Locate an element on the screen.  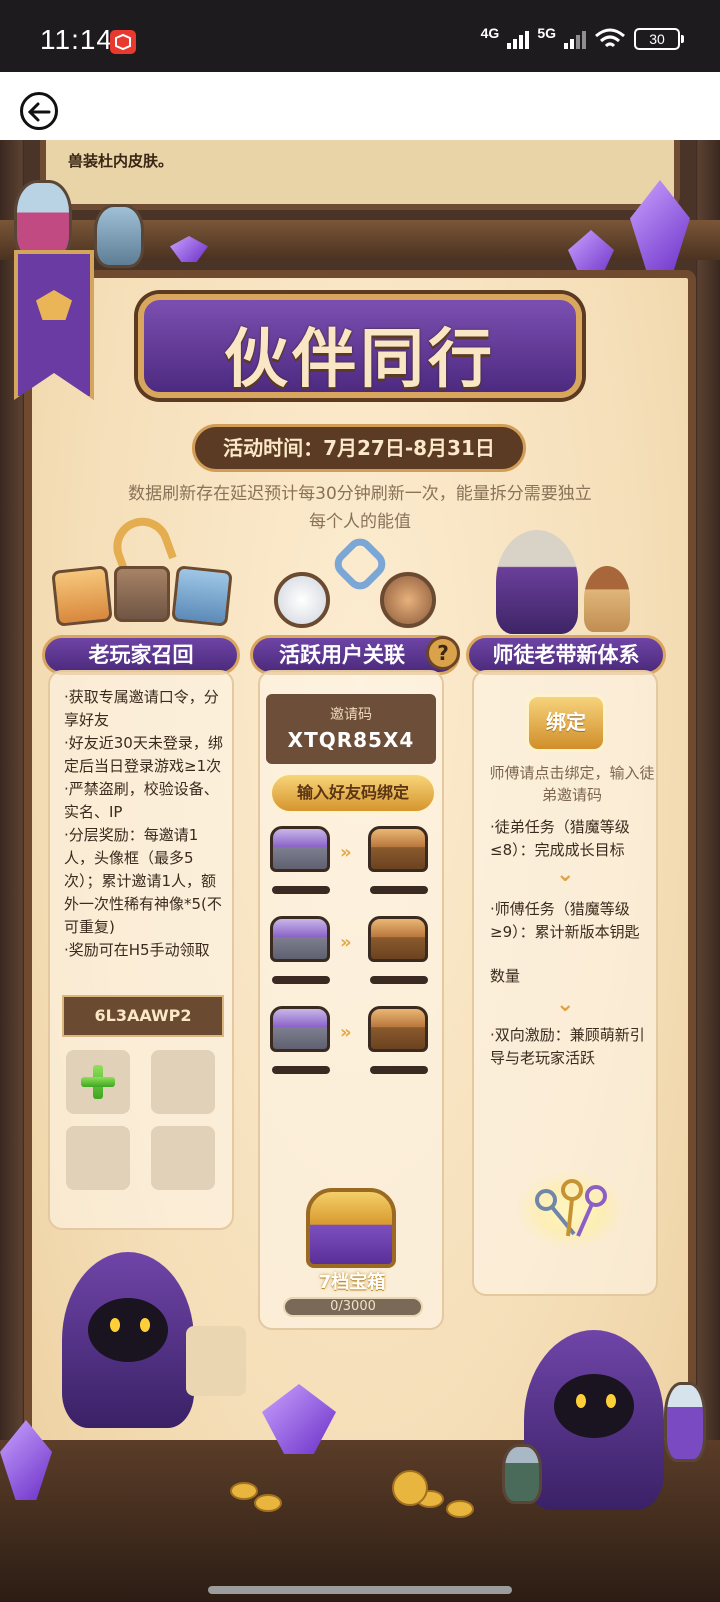
dragon-portrait-icon is located at coordinates (202, 596).